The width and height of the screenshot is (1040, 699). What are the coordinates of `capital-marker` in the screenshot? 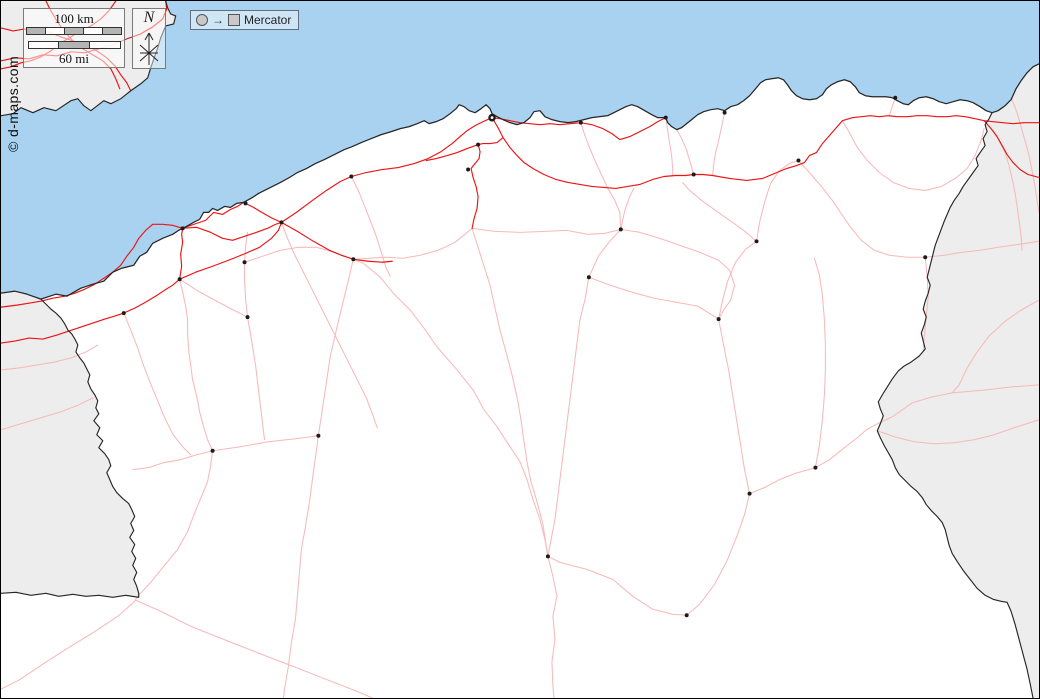 It's located at (492, 117).